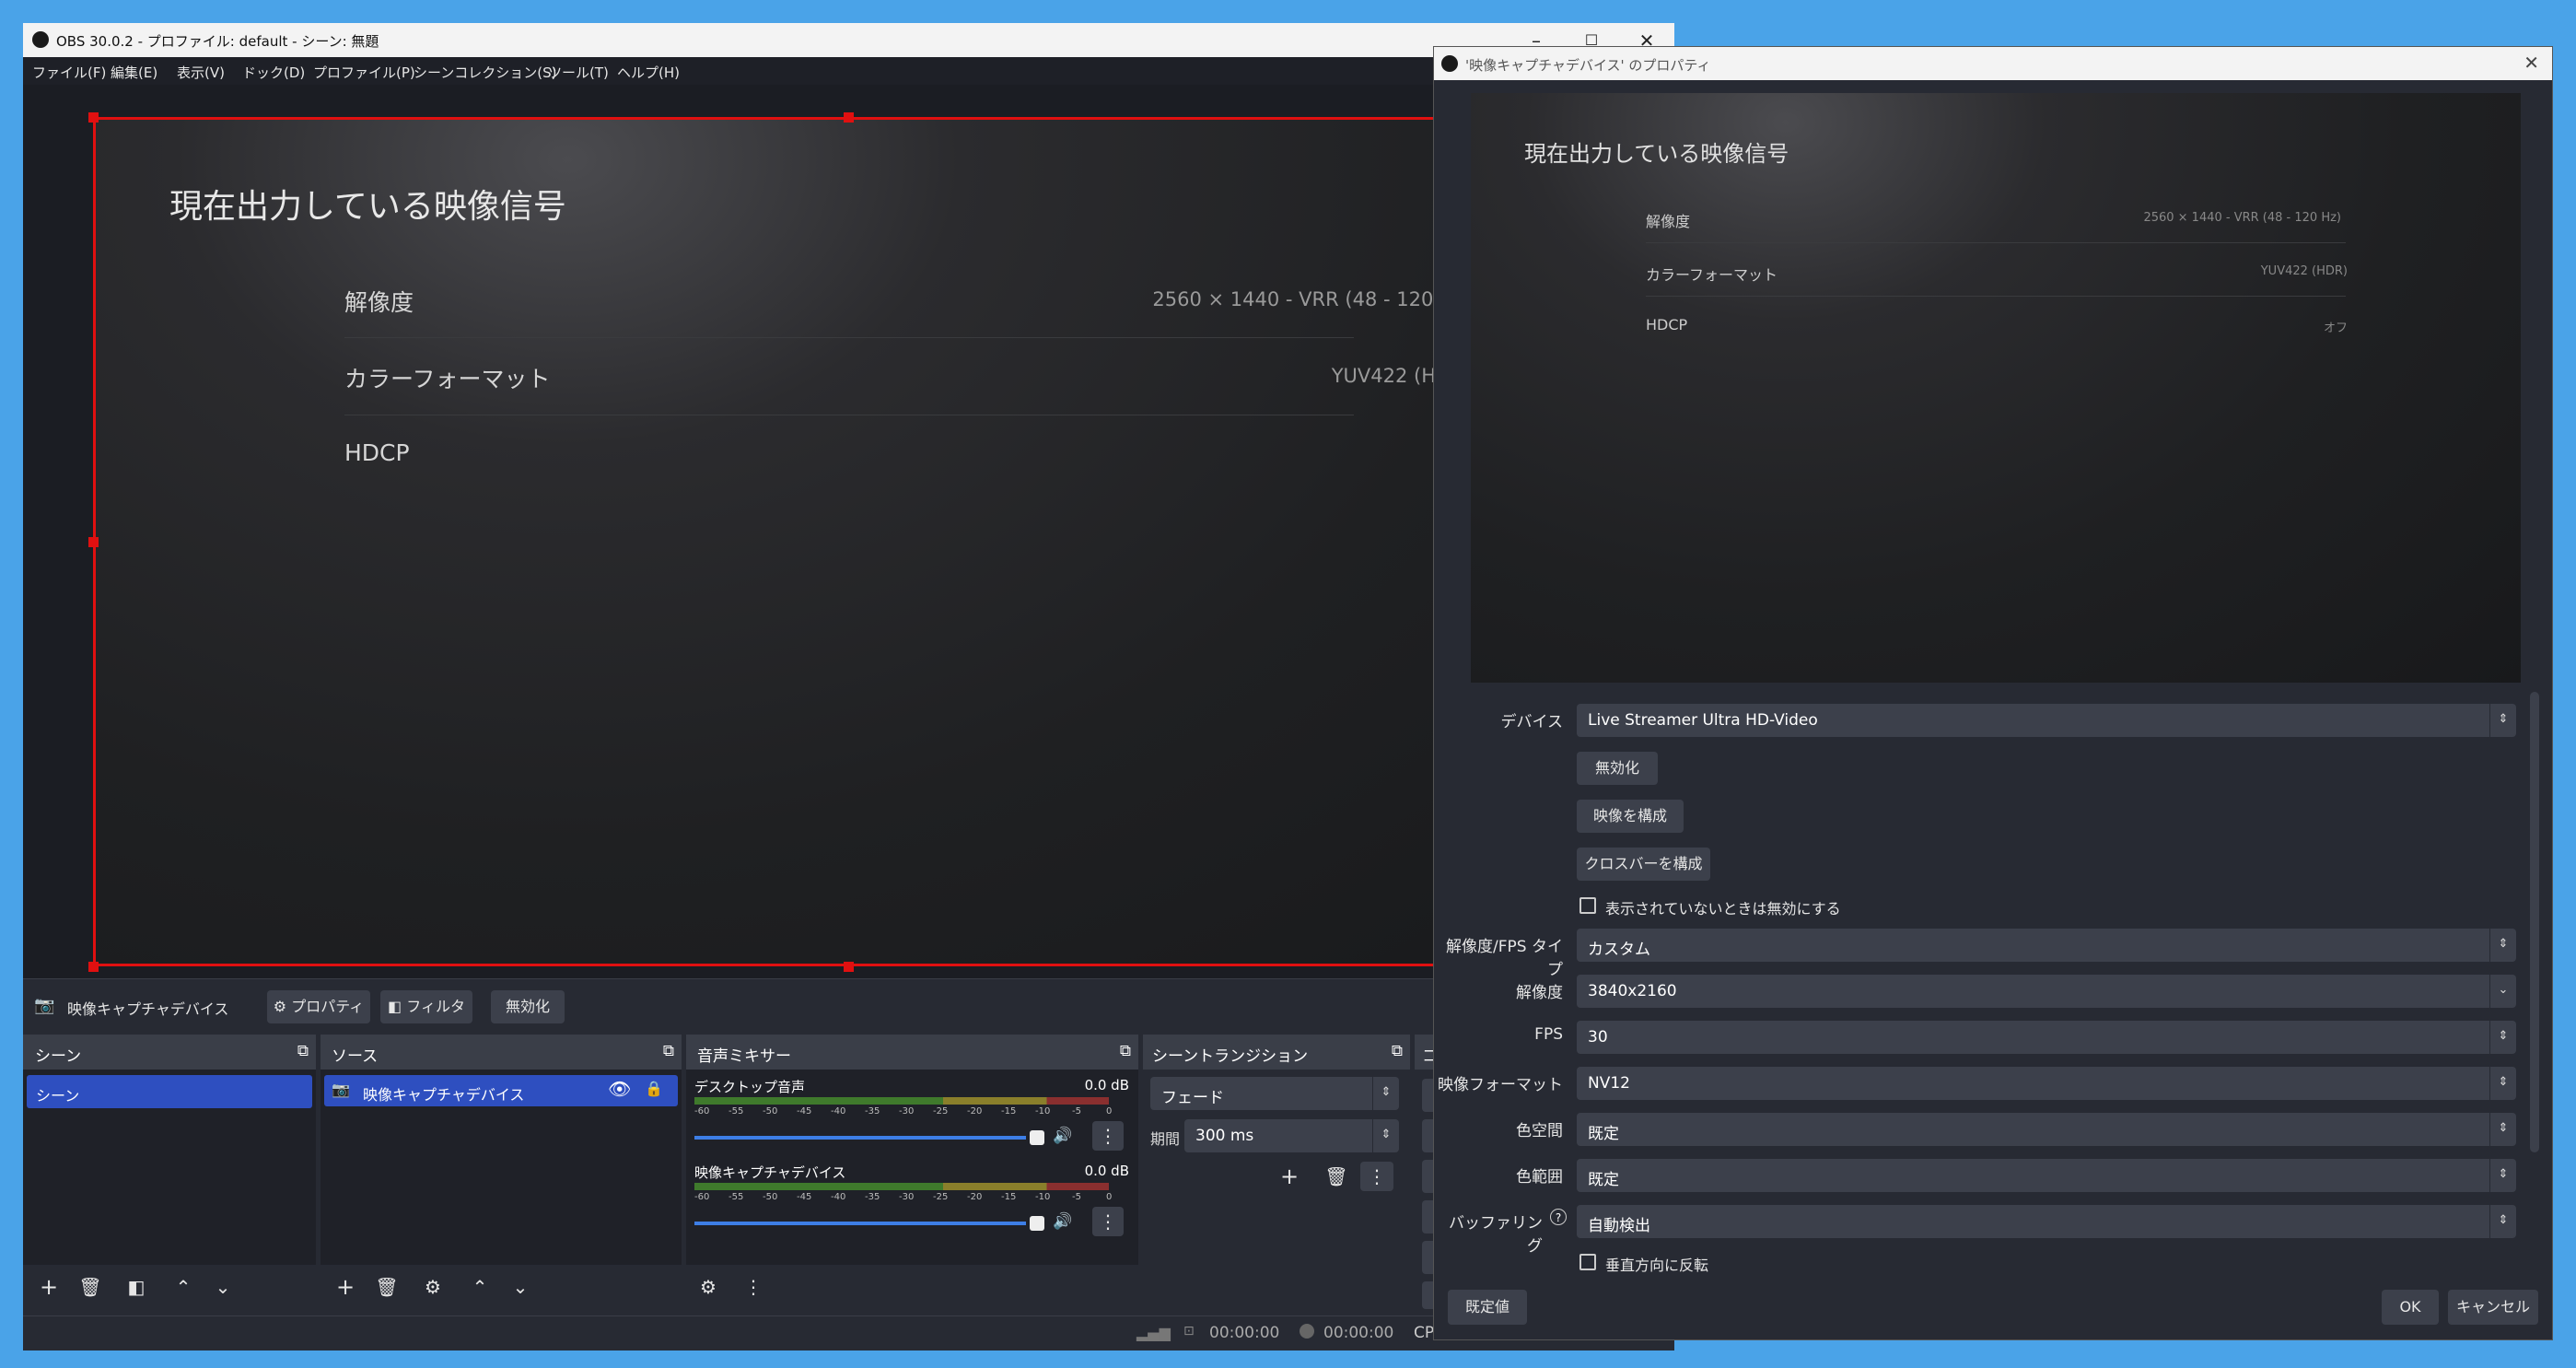 Image resolution: width=2576 pixels, height=1368 pixels. What do you see at coordinates (2046, 991) in the screenshot?
I see `resolution-select: 3840x2160 ⌄` at bounding box center [2046, 991].